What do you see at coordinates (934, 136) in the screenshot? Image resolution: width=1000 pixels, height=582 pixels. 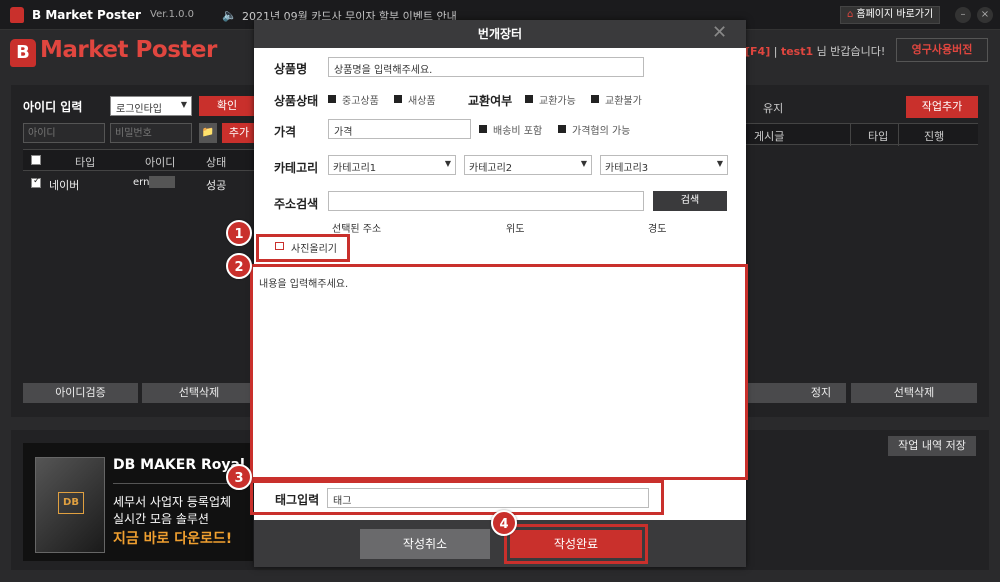 I see `column-header: 진행` at bounding box center [934, 136].